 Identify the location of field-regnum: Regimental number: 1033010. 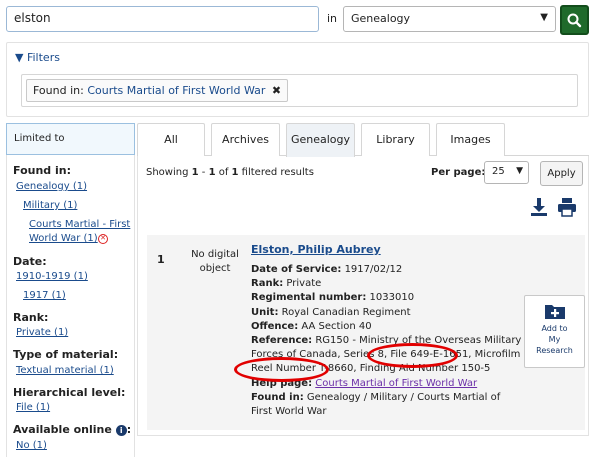
(387, 298).